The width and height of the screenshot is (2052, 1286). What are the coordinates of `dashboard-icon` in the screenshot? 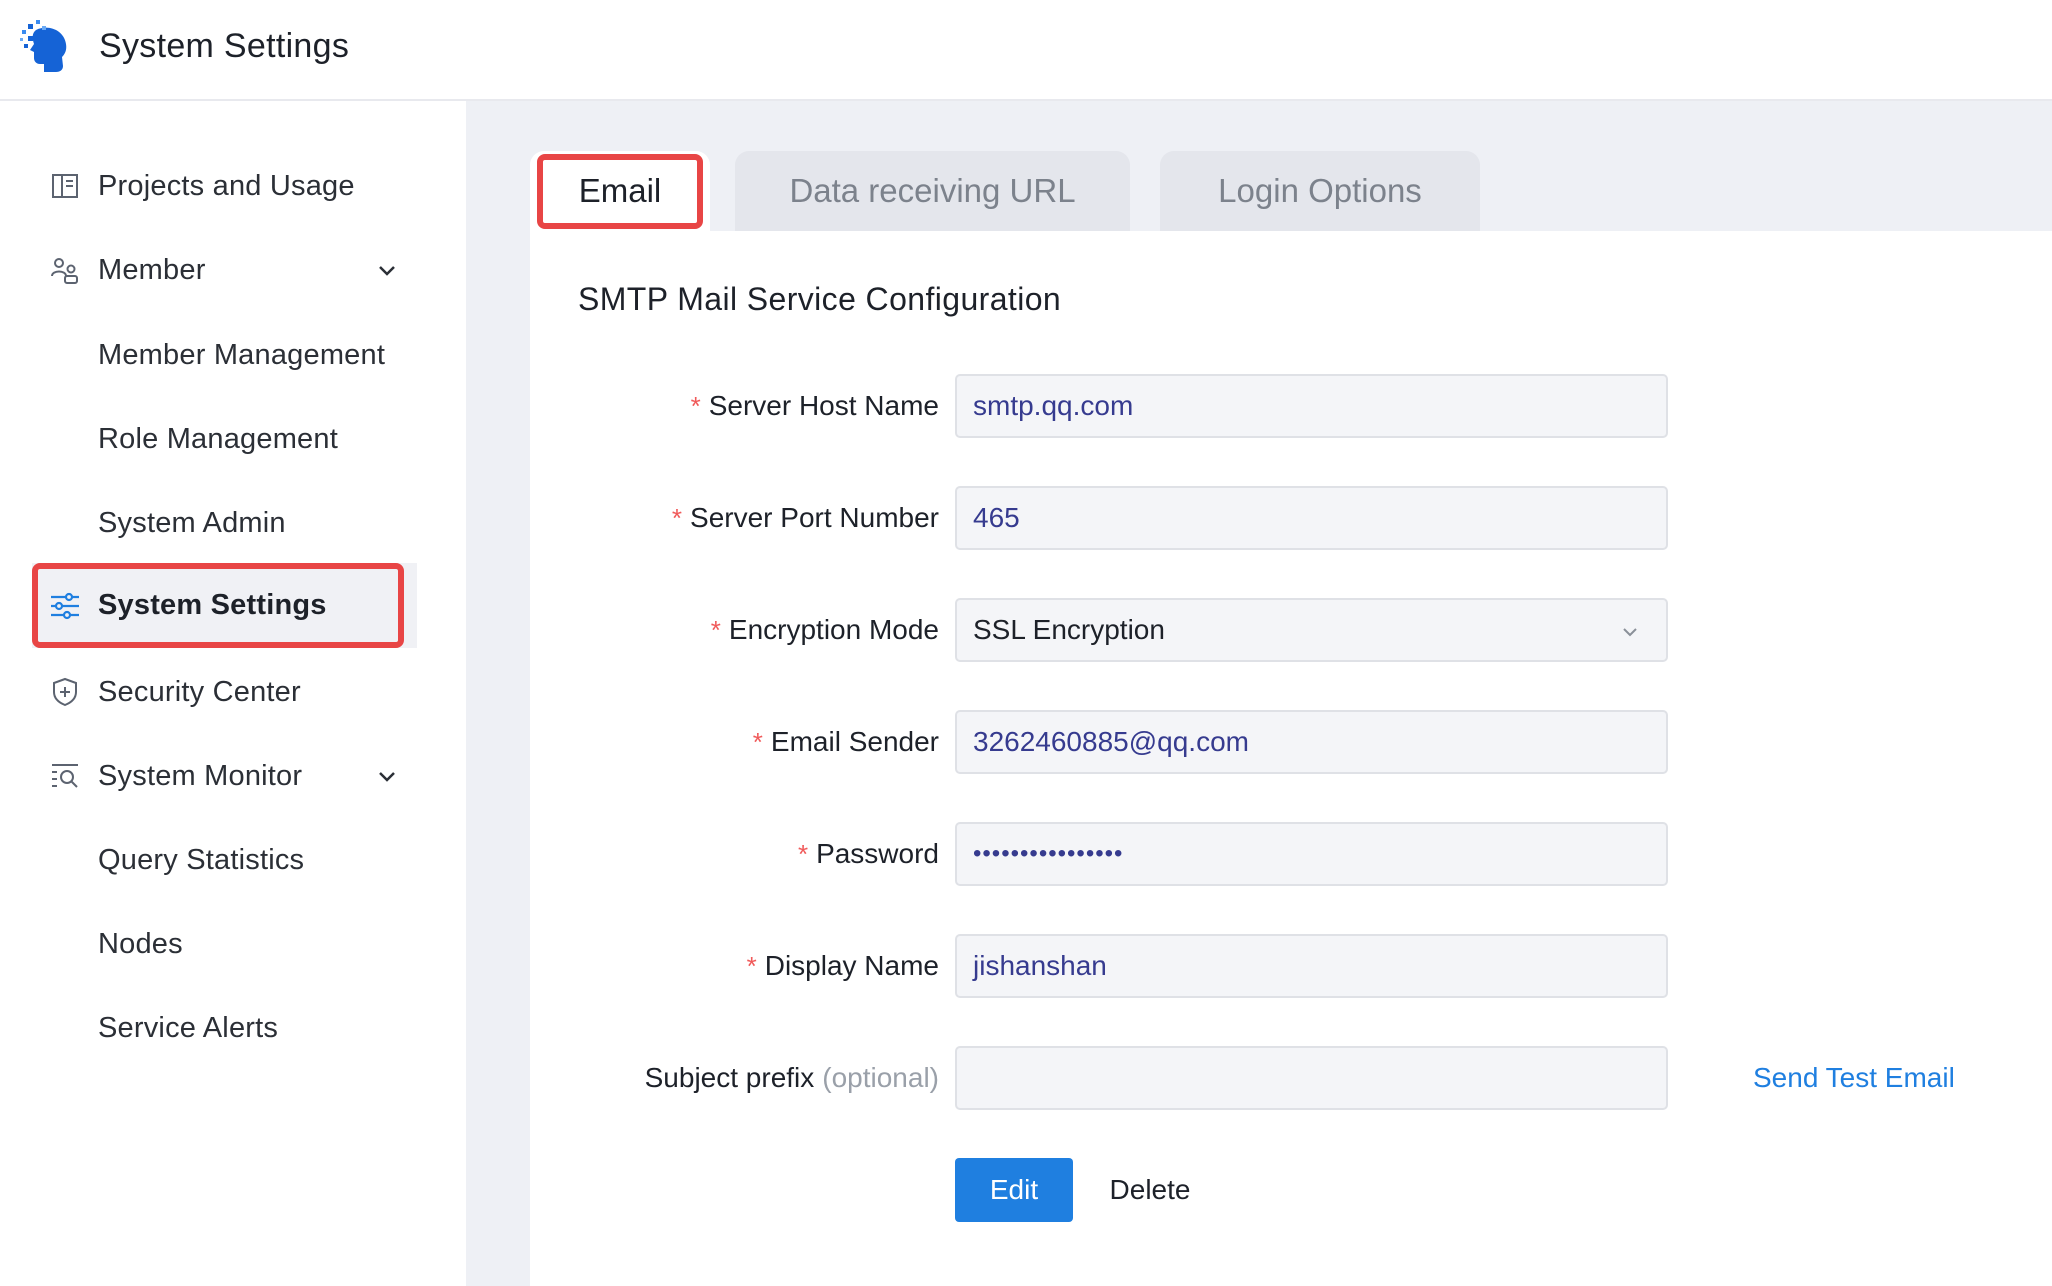 It's located at (65, 186).